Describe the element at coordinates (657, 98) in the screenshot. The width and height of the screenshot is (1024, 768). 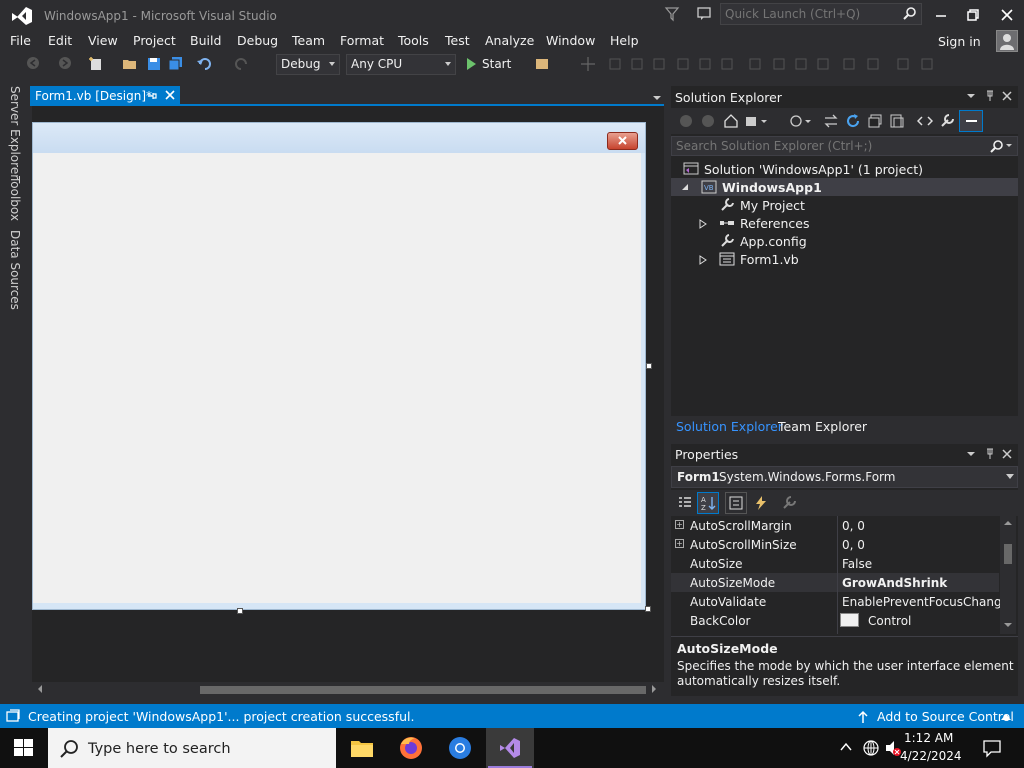
I see `document-list-icon` at that location.